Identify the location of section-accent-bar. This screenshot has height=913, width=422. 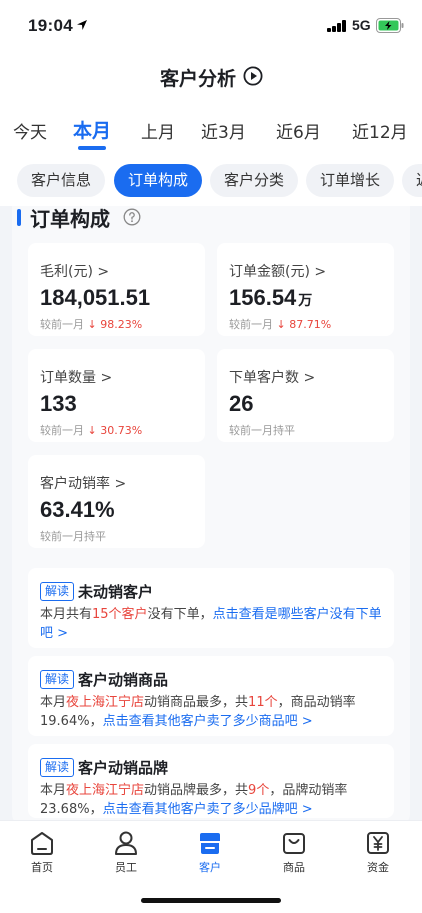
(19, 217).